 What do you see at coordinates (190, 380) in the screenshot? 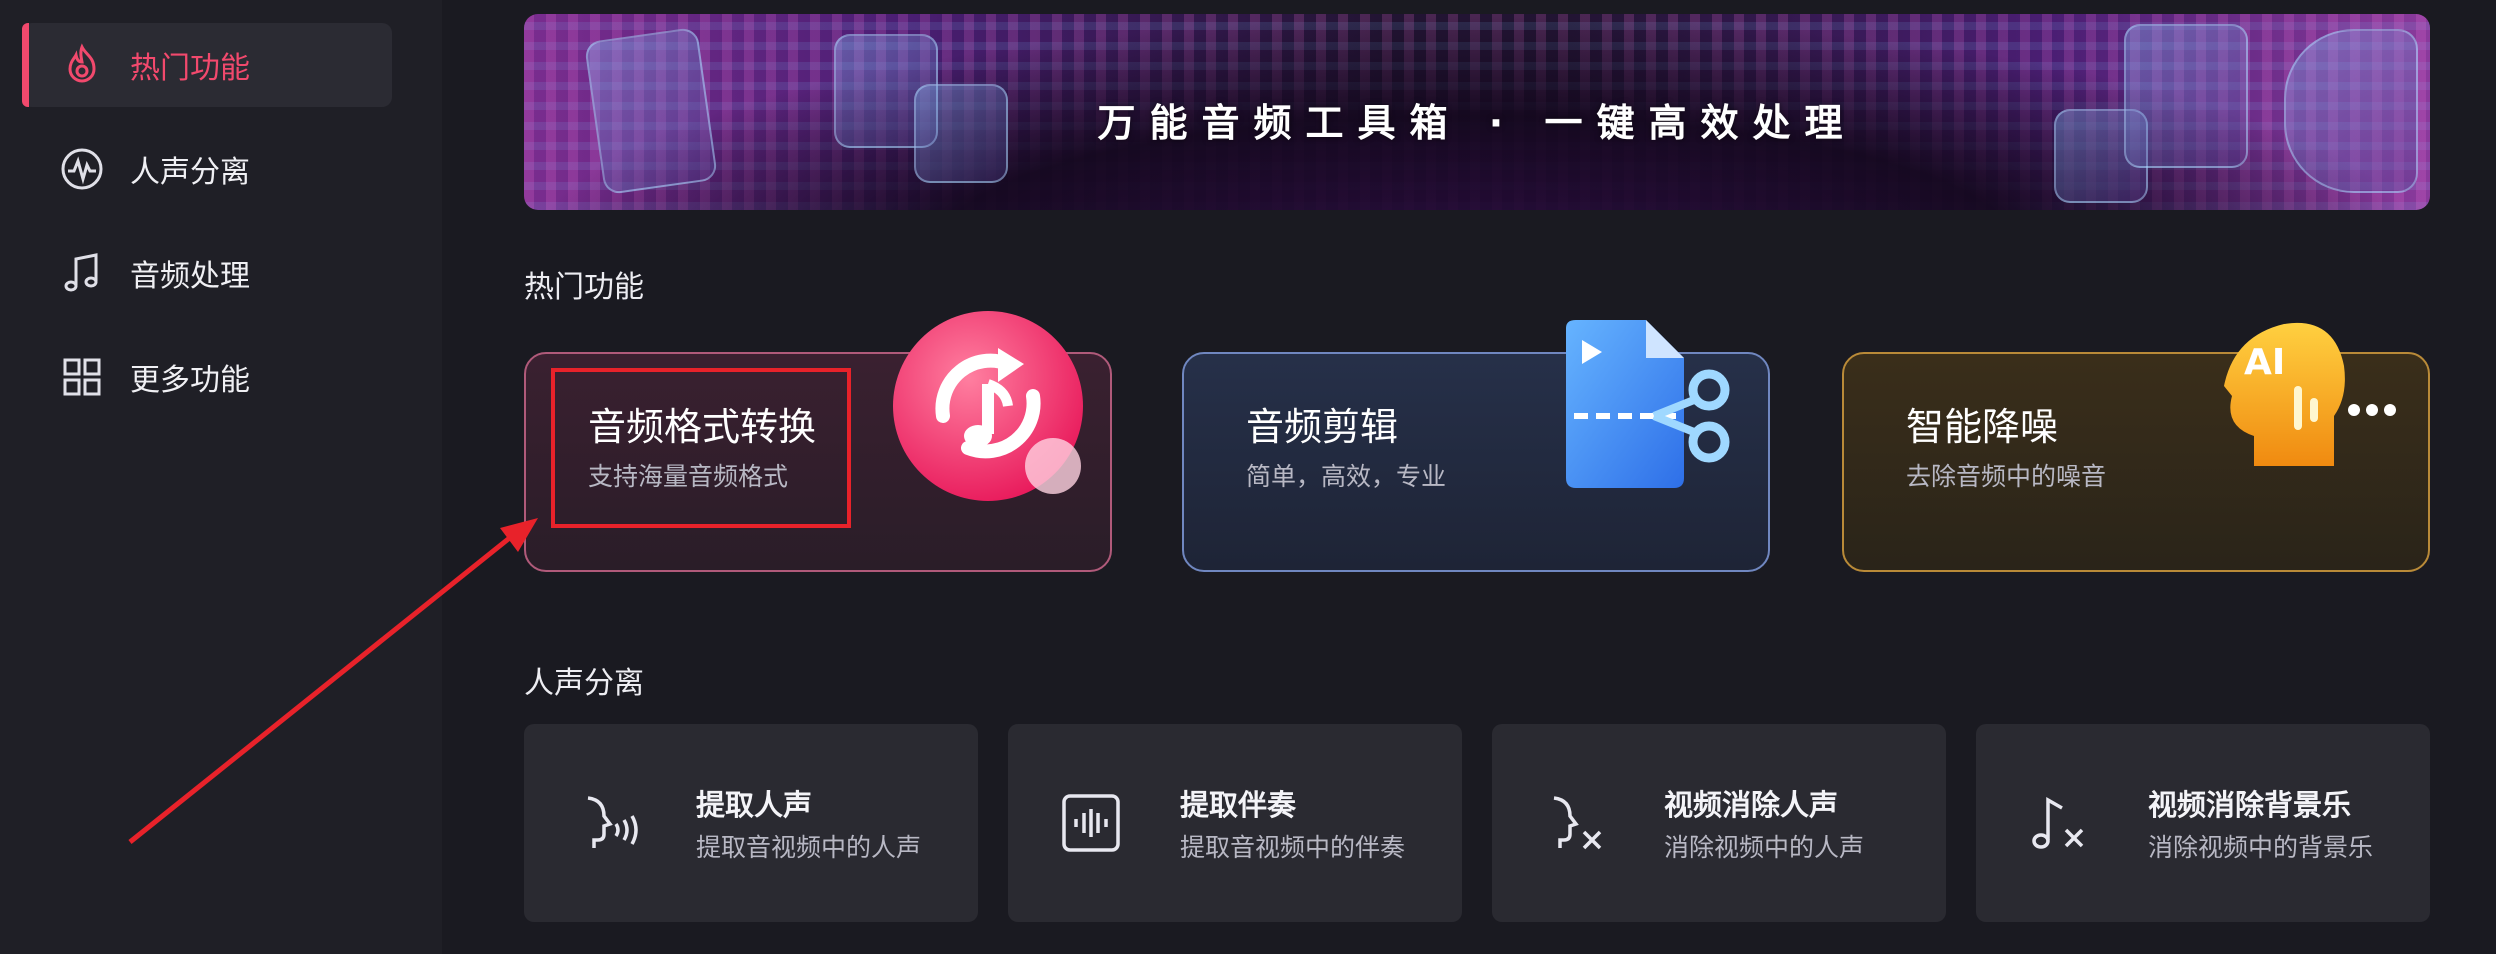
I see `sidebar-item-label: 更多功能` at bounding box center [190, 380].